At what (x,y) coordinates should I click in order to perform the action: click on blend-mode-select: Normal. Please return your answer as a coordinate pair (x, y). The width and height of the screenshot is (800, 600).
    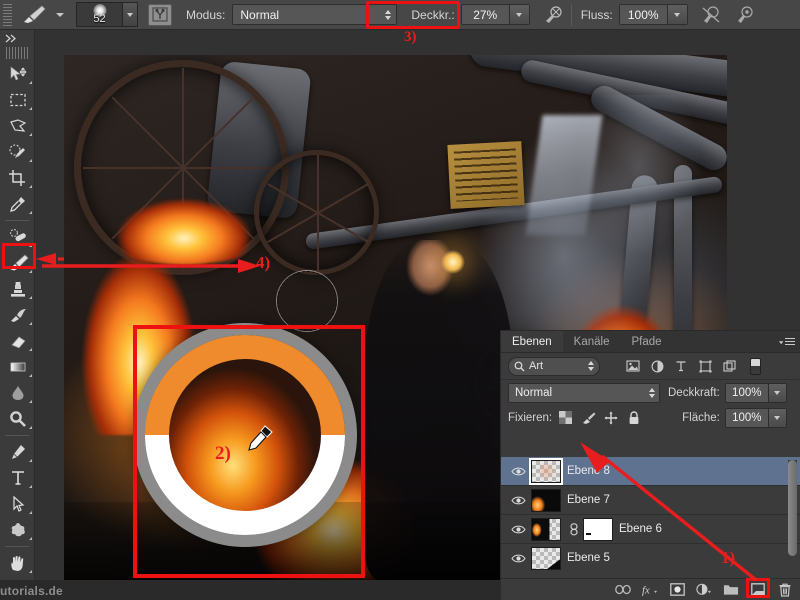
    Looking at the image, I should click on (315, 14).